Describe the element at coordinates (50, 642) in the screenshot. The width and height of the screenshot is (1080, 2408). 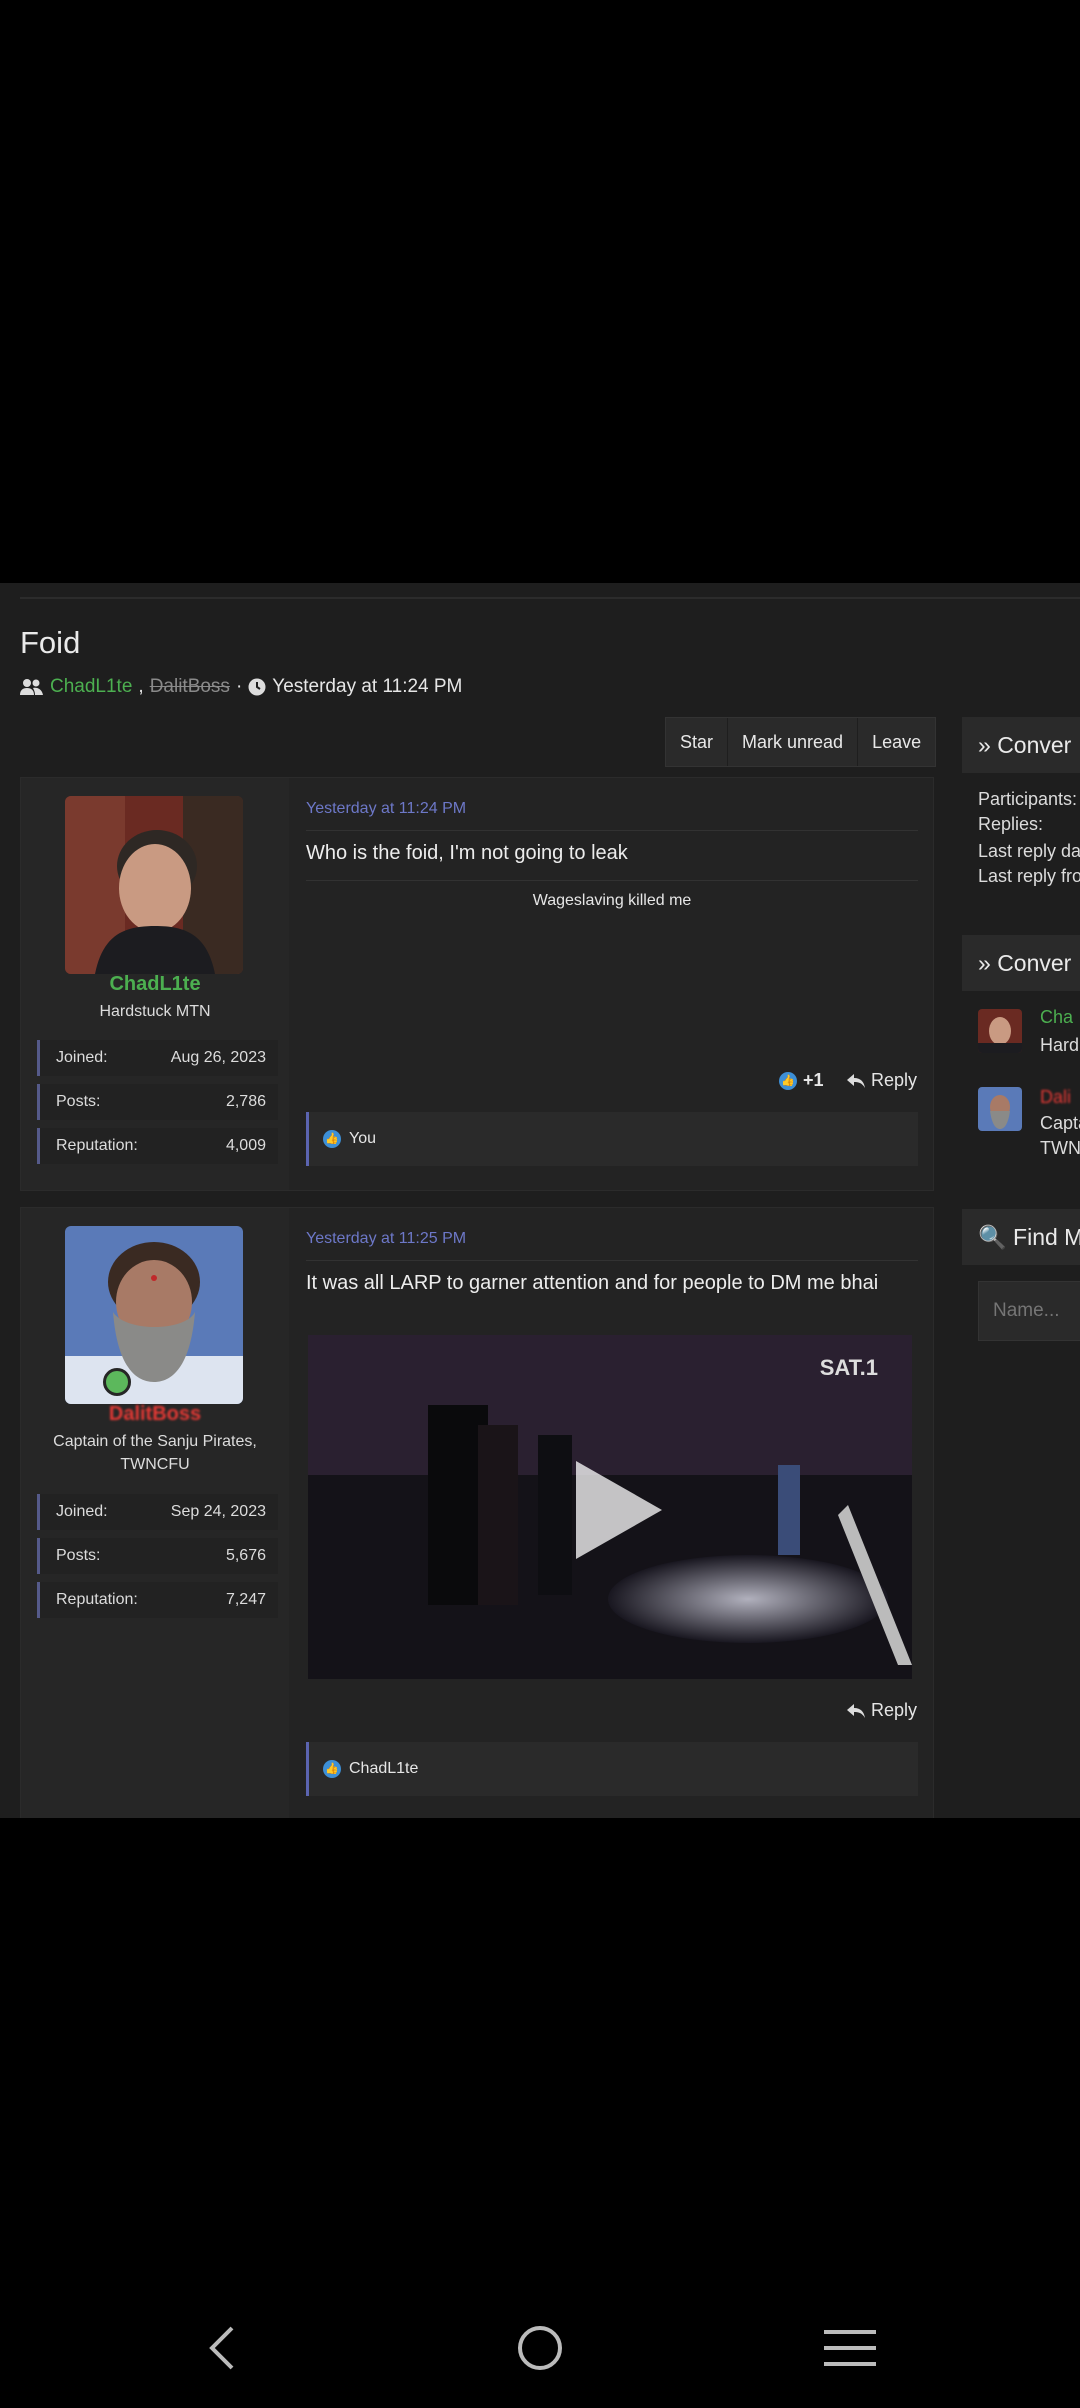
I see `page-title: Foid` at that location.